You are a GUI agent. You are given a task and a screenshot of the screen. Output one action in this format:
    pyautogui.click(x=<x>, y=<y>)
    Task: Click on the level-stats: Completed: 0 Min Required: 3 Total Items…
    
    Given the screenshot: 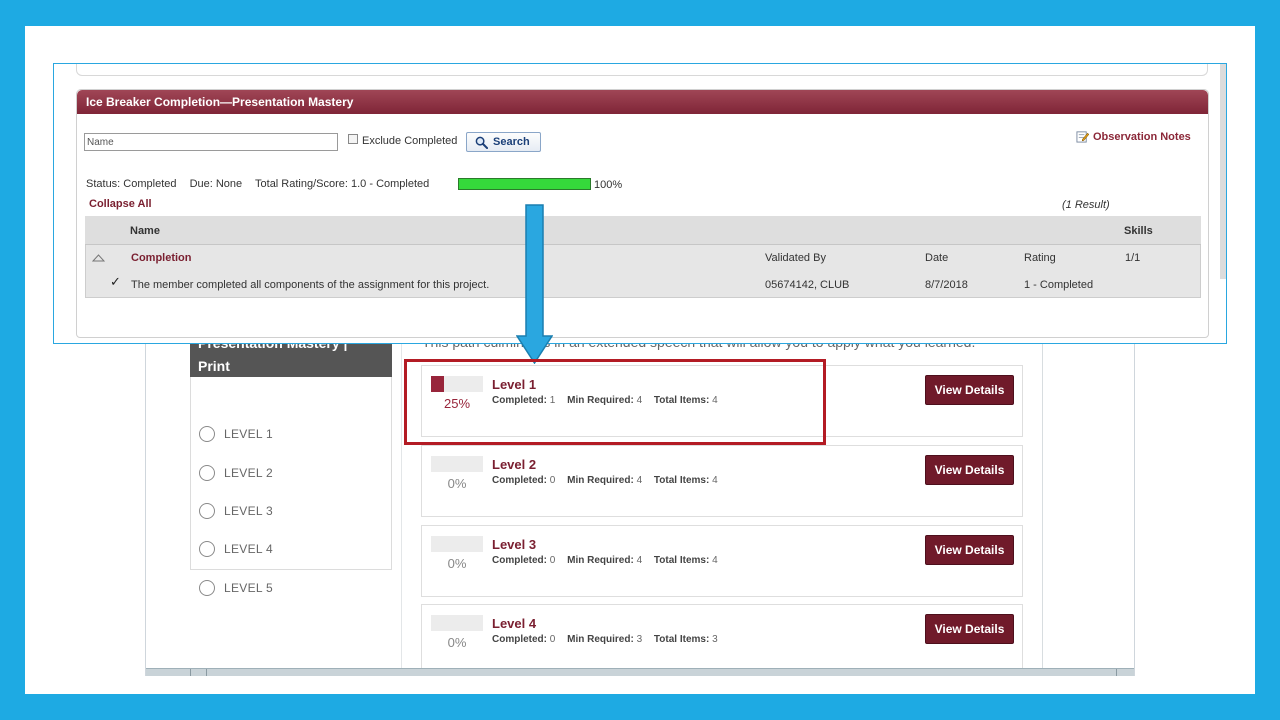 What is the action you would take?
    pyautogui.click(x=609, y=639)
    